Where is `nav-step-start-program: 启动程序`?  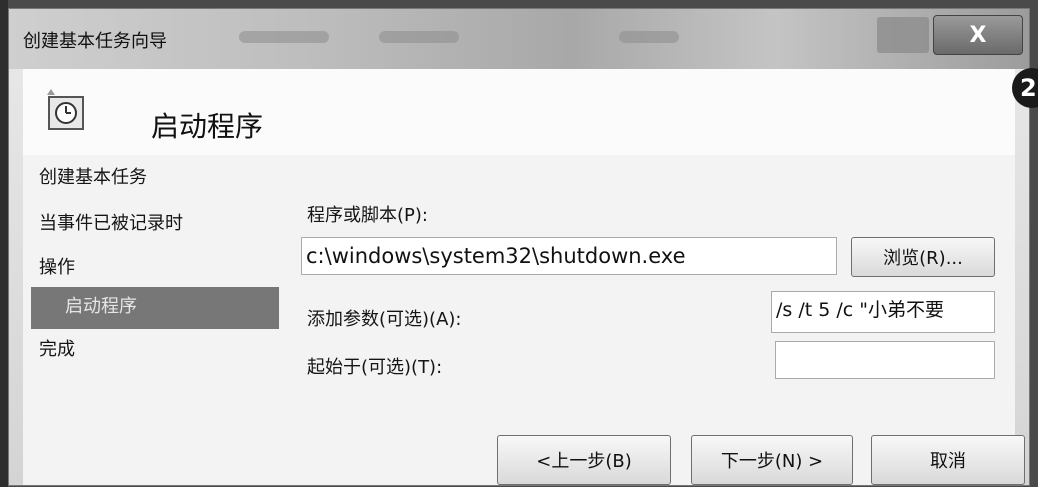
nav-step-start-program: 启动程序 is located at coordinates (155, 308).